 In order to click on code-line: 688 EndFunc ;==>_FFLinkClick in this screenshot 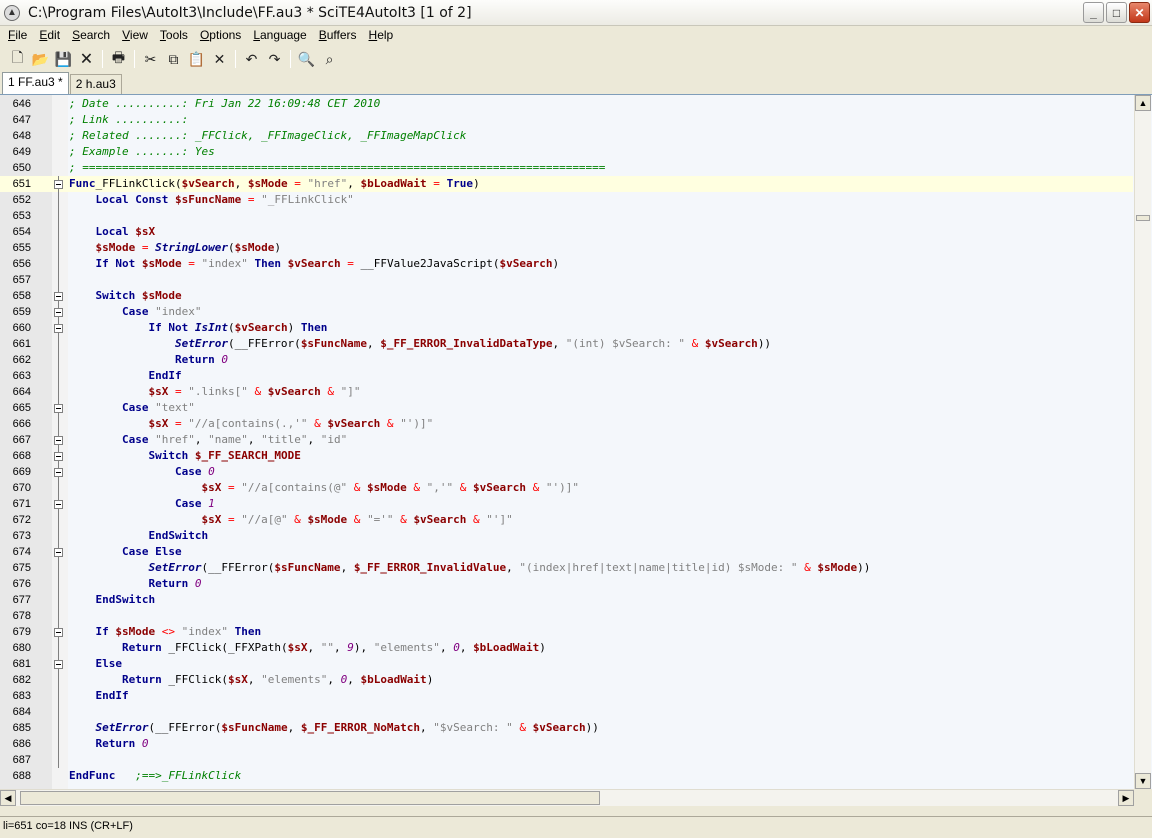, I will do `click(566, 776)`.